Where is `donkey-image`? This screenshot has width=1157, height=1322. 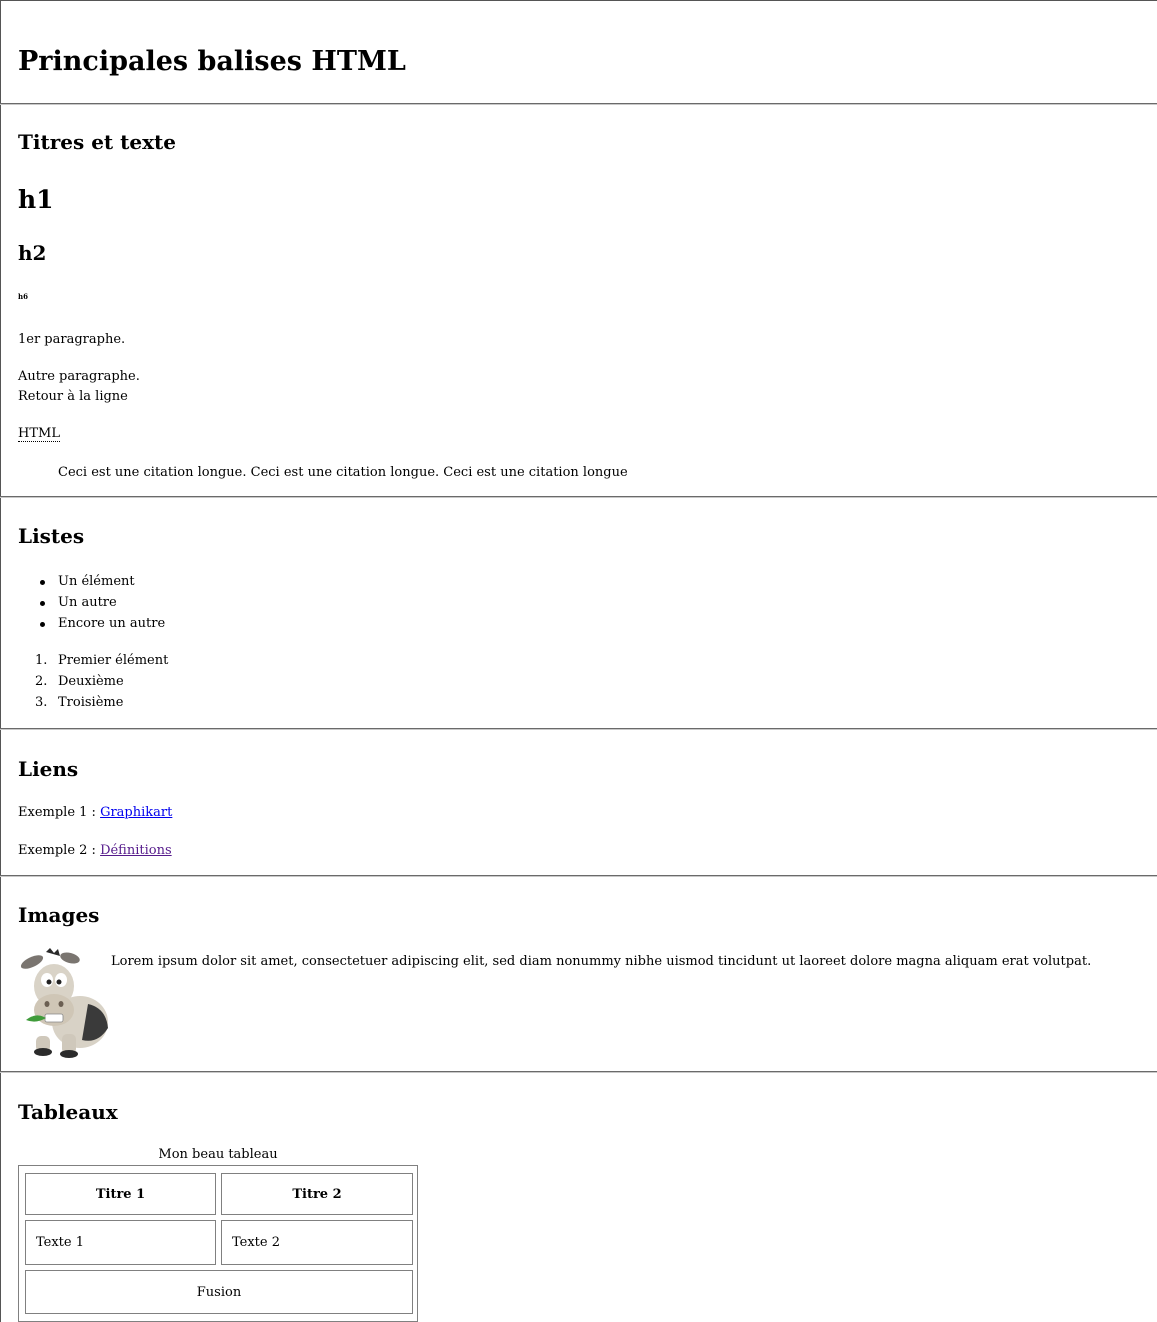
donkey-image is located at coordinates (65, 1004).